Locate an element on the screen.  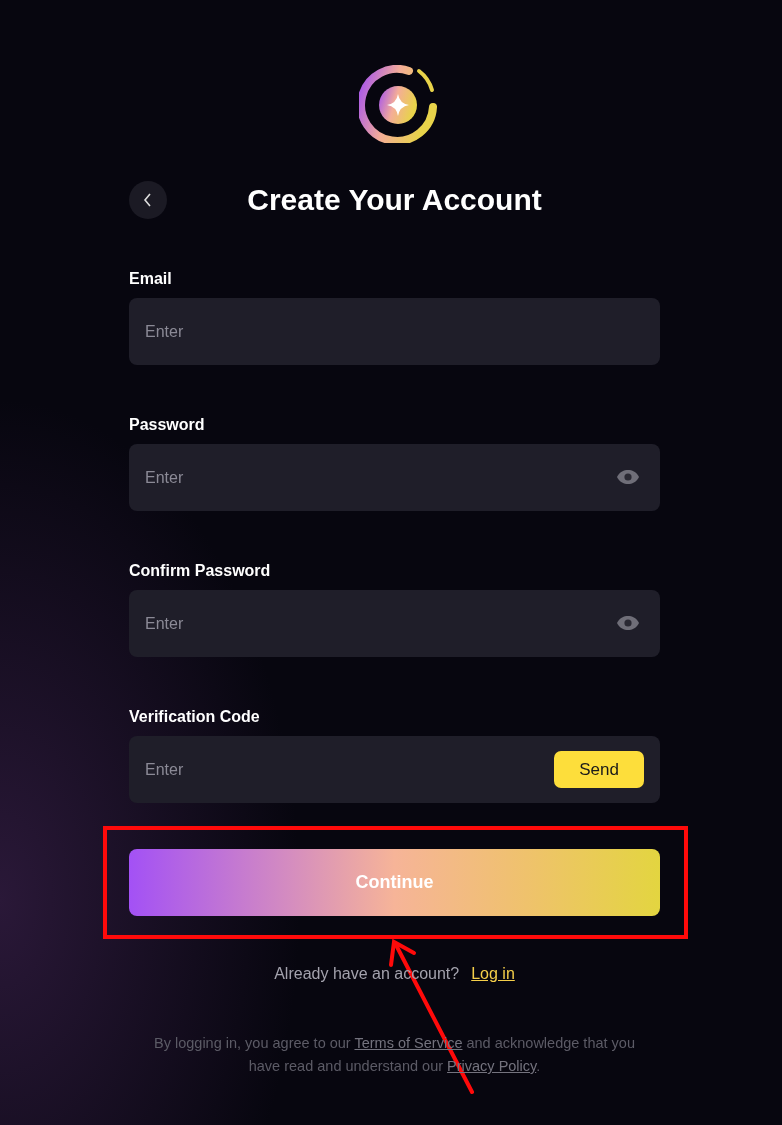
logo-icon is located at coordinates (397, 104).